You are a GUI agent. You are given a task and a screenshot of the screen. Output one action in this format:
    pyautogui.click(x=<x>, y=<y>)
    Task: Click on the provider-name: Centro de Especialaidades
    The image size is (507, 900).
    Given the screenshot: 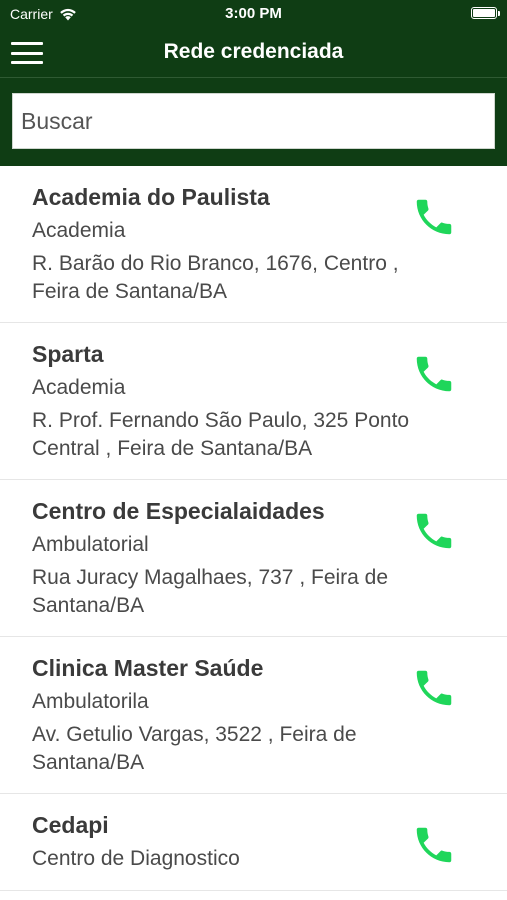 What is the action you would take?
    pyautogui.click(x=178, y=511)
    